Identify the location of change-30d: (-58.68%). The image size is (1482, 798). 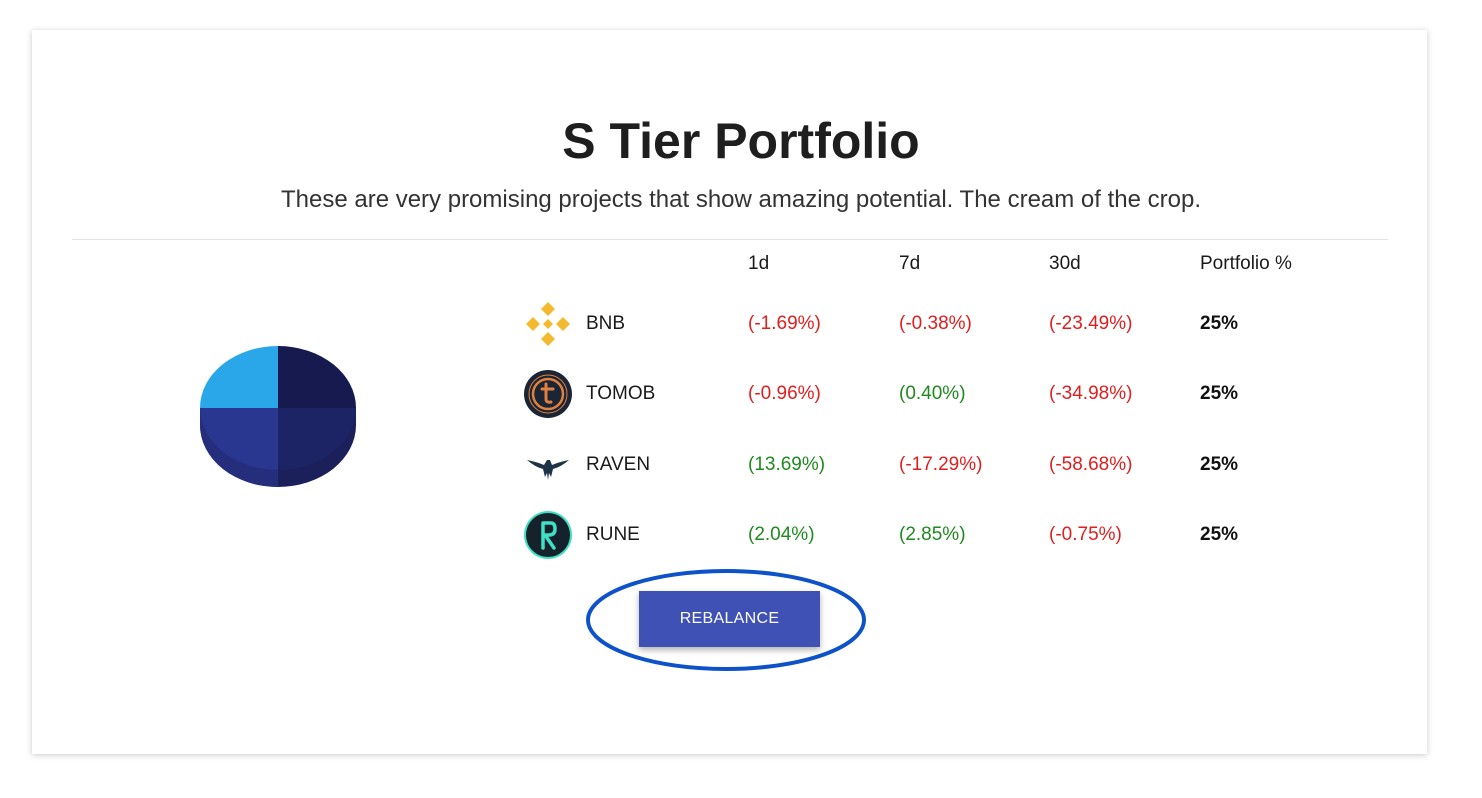
(1091, 464).